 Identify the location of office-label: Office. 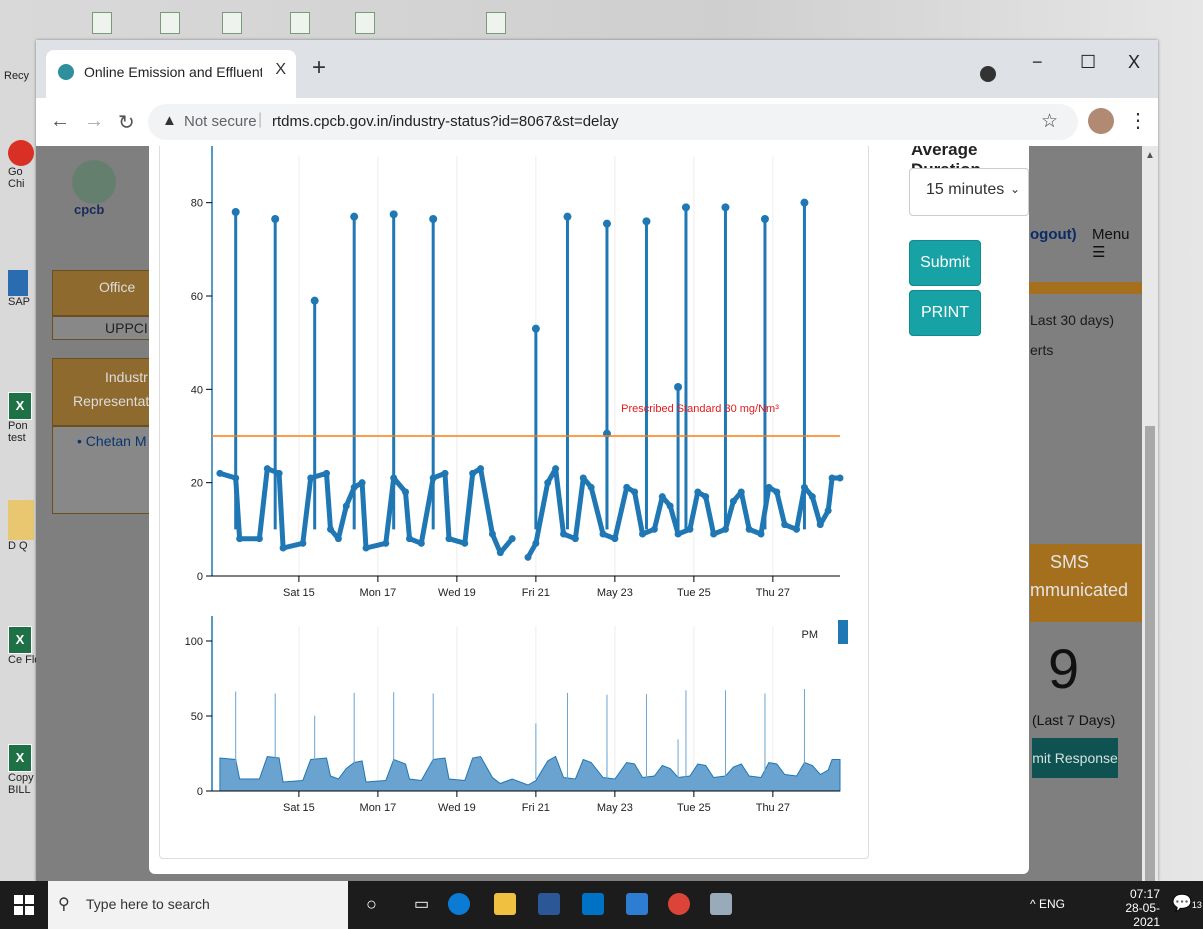
(117, 287).